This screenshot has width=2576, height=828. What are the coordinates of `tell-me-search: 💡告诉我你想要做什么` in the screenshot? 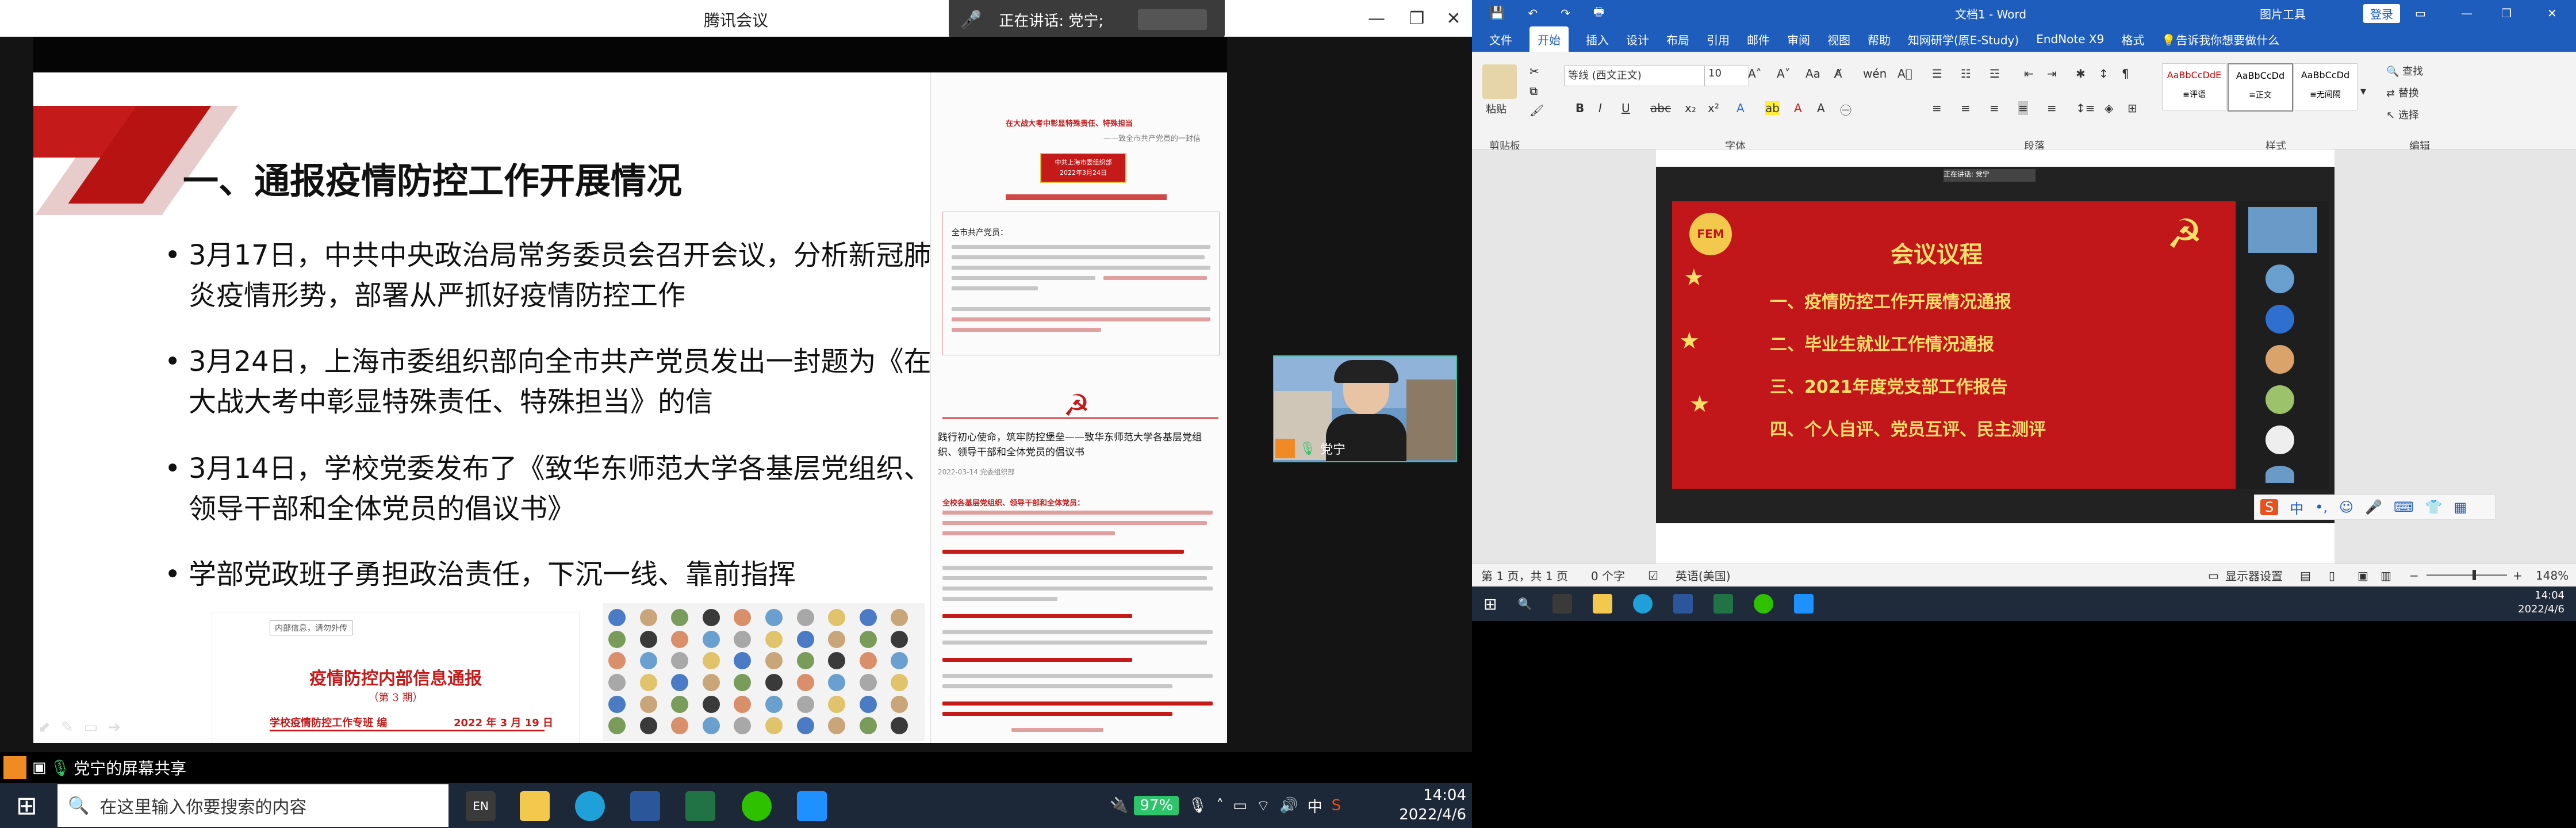 It's located at (2220, 39).